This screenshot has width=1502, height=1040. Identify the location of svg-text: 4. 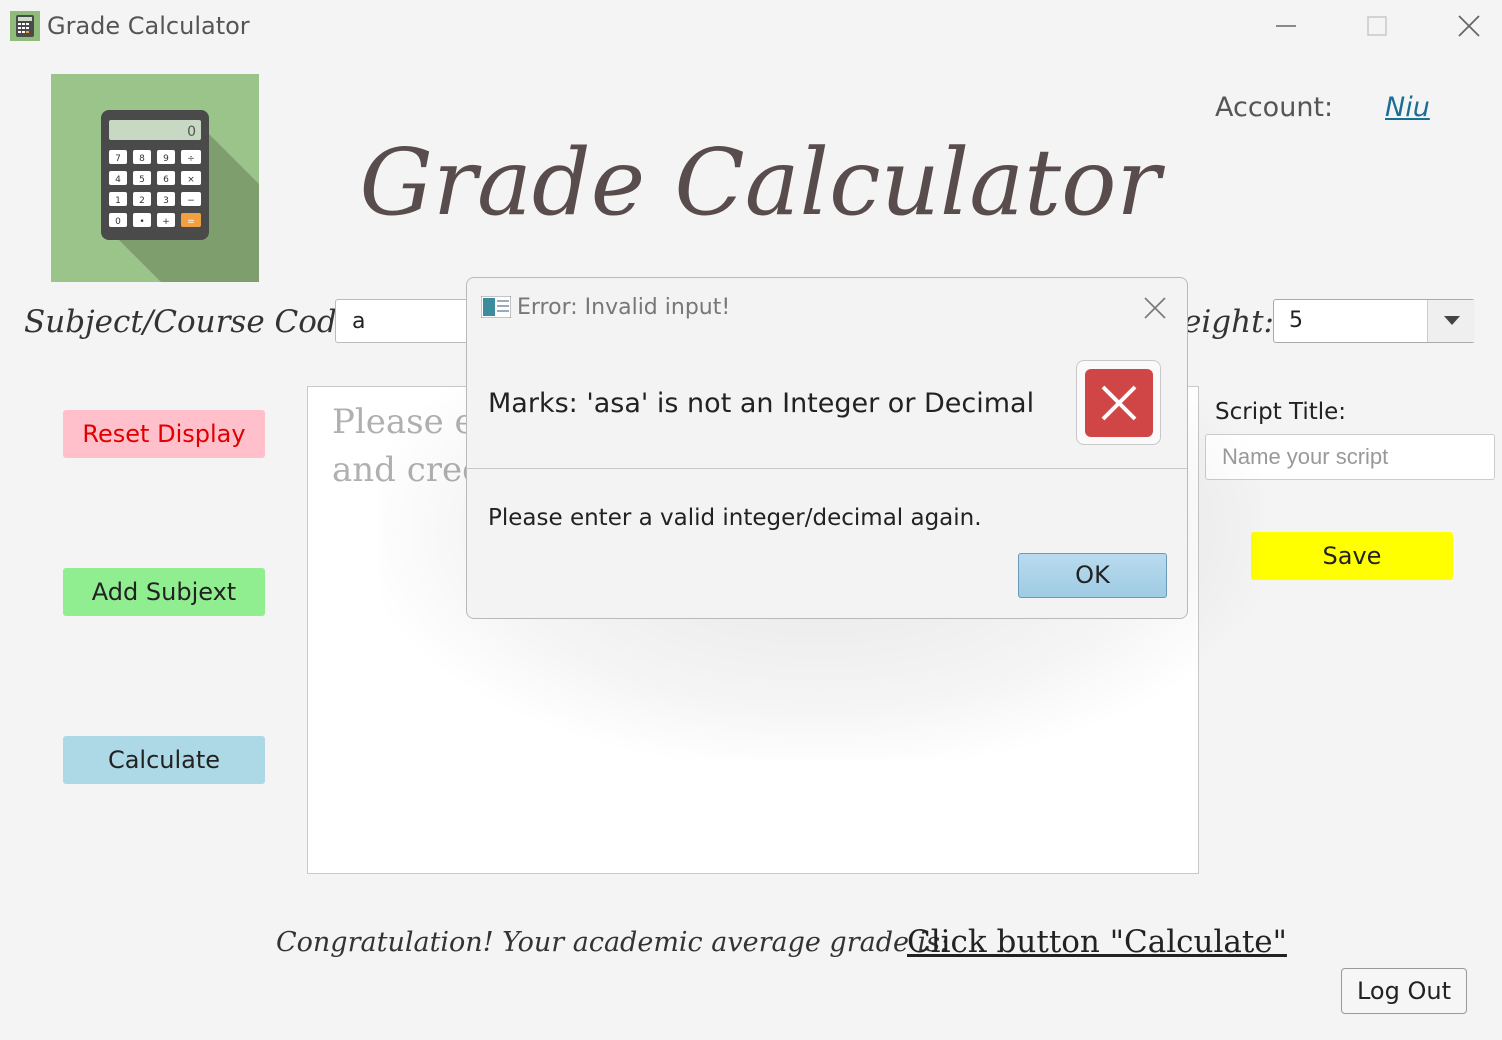
(118, 180).